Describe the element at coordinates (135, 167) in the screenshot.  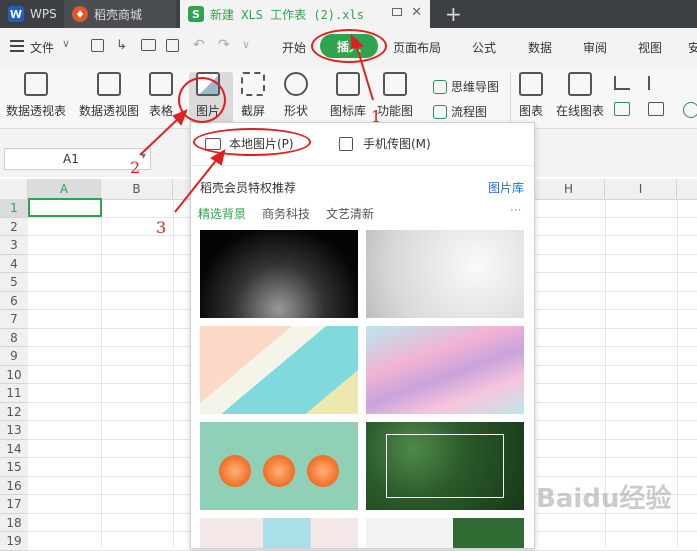
I see `annotation-number: 2` at that location.